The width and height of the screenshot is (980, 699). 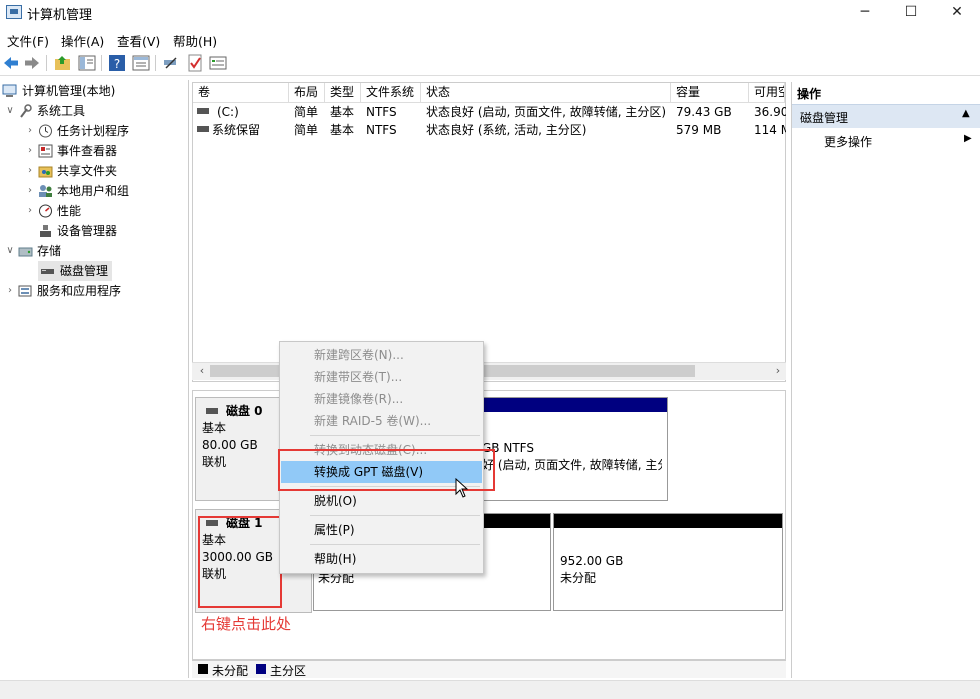 I want to click on table-cell: (C:), so click(x=252, y=112).